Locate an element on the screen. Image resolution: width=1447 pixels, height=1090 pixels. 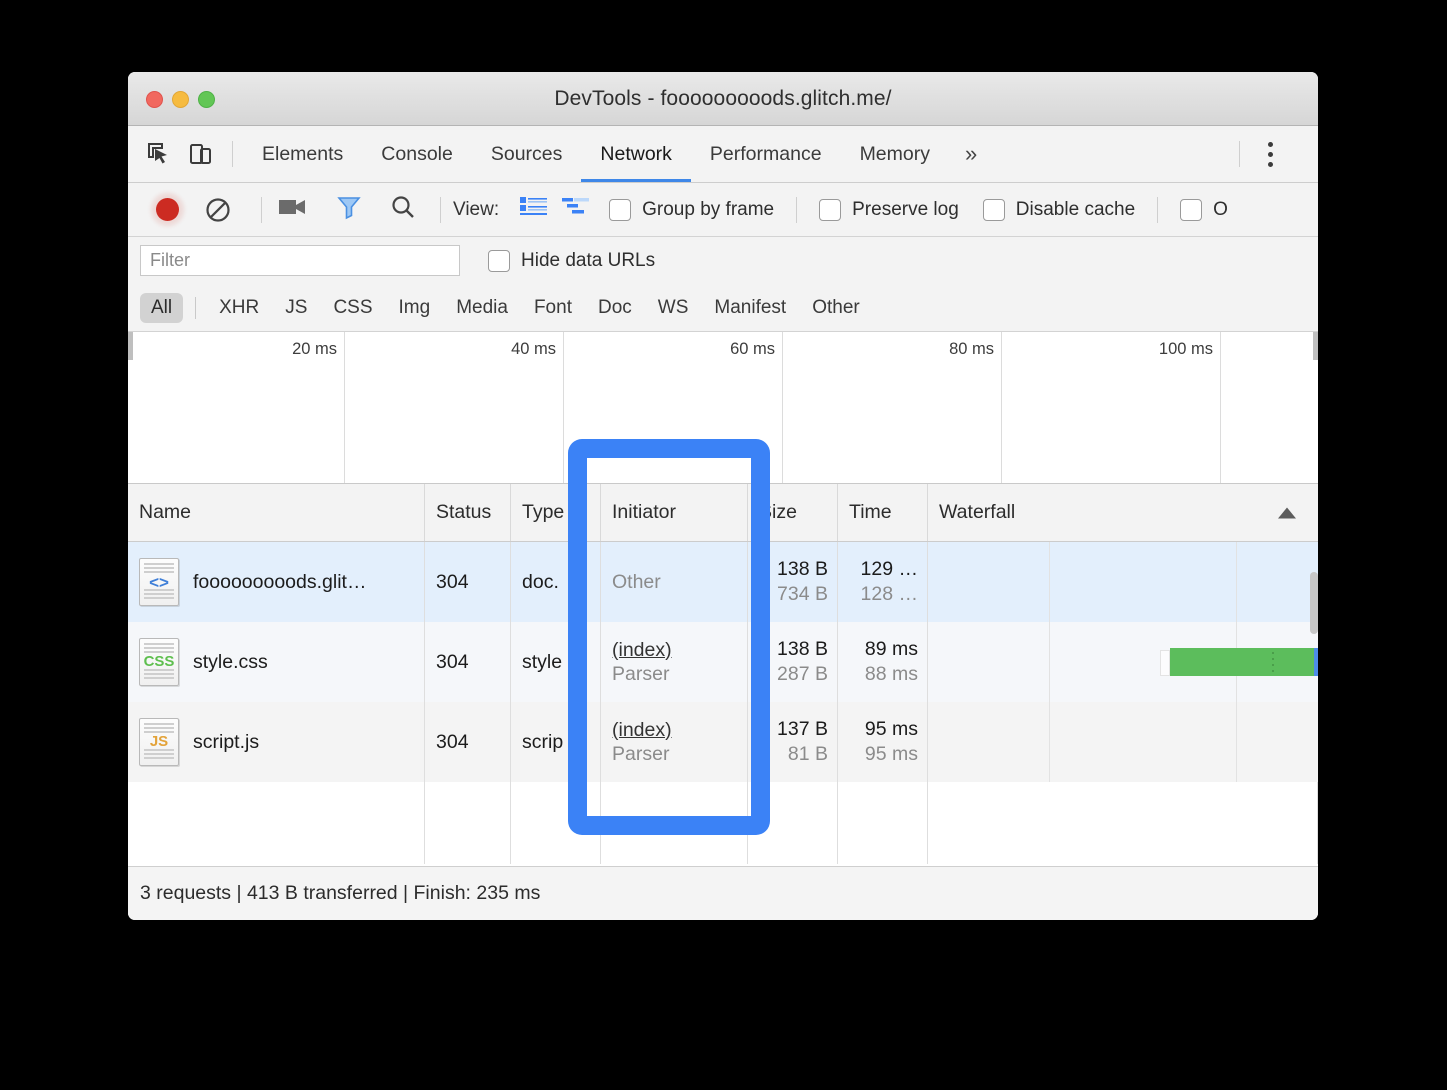
more-tabs-button: » is located at coordinates (971, 154).